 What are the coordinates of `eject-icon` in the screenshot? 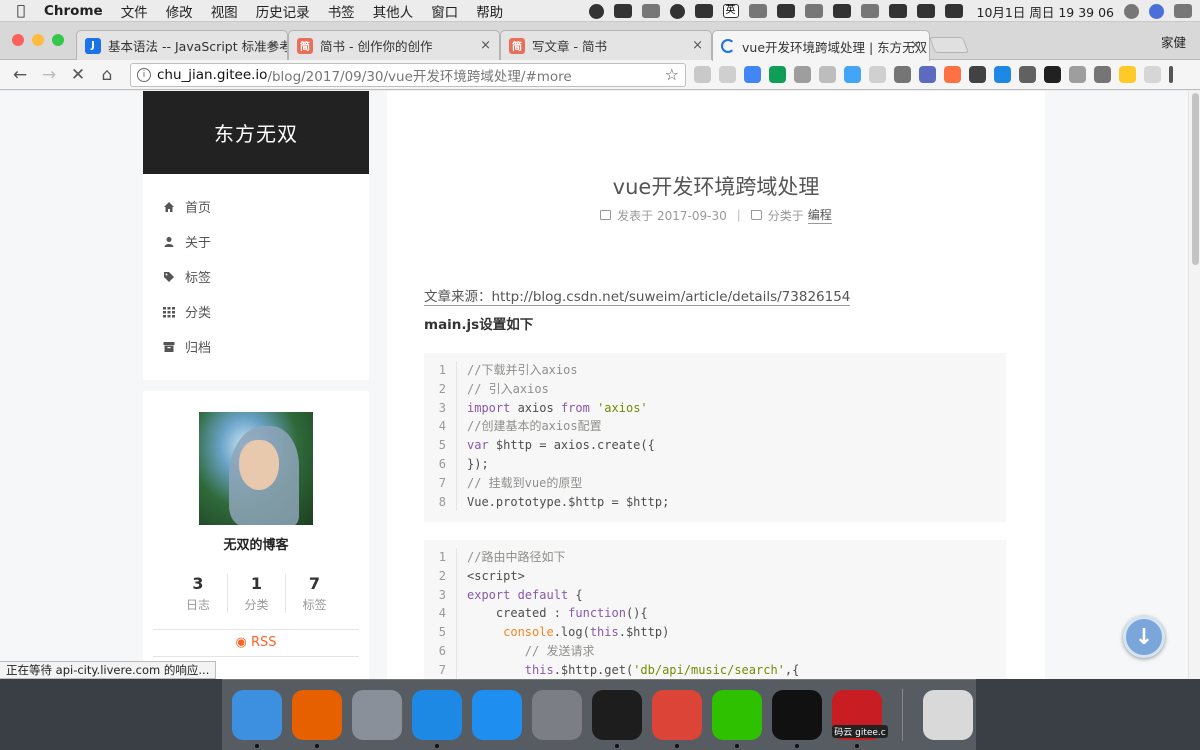 It's located at (869, 11).